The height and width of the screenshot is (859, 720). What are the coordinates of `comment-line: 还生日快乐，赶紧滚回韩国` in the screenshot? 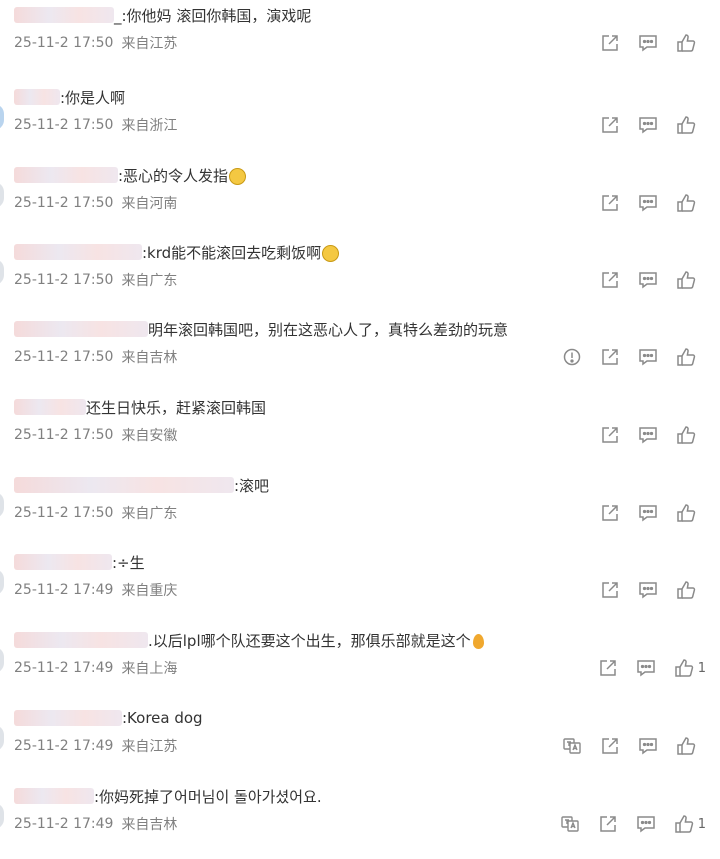 It's located at (140, 407).